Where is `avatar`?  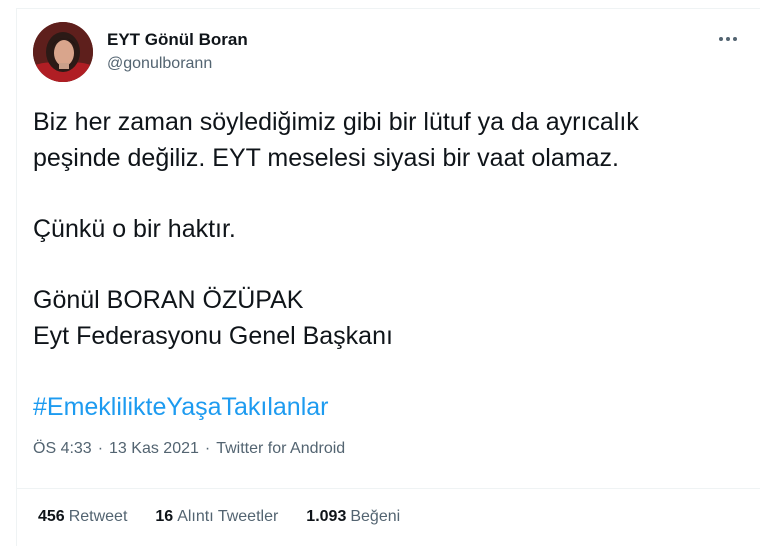
avatar is located at coordinates (63, 52).